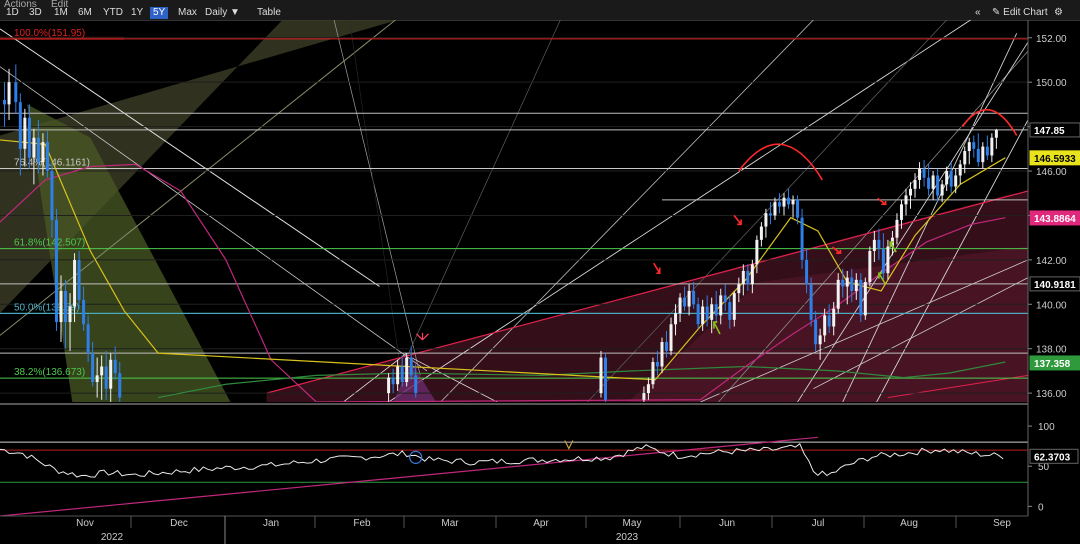  Describe the element at coordinates (1052, 364) in the screenshot. I see `price-tag-label-4: 137.358` at that location.